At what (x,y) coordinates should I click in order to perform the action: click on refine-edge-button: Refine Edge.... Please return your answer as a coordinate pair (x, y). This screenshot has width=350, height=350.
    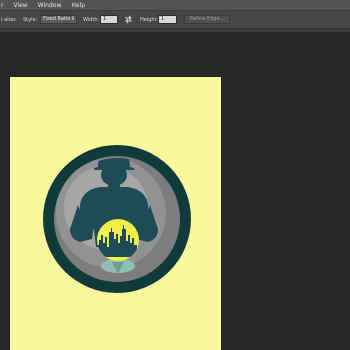
    Looking at the image, I should click on (207, 19).